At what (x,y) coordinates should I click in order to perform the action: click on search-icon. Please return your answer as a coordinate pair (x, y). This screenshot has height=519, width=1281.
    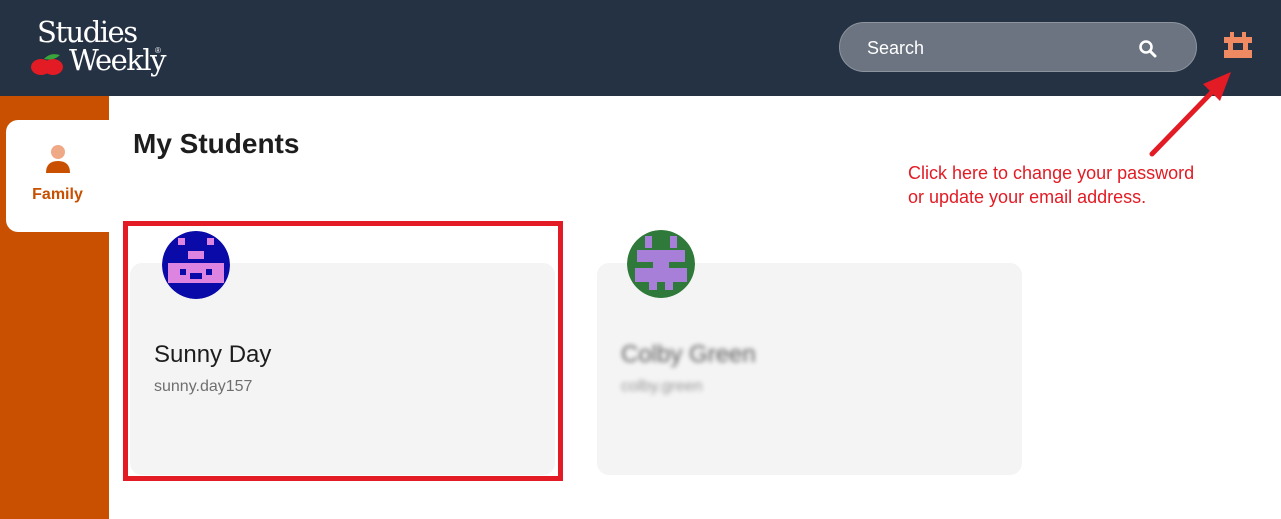
    Looking at the image, I should click on (1148, 49).